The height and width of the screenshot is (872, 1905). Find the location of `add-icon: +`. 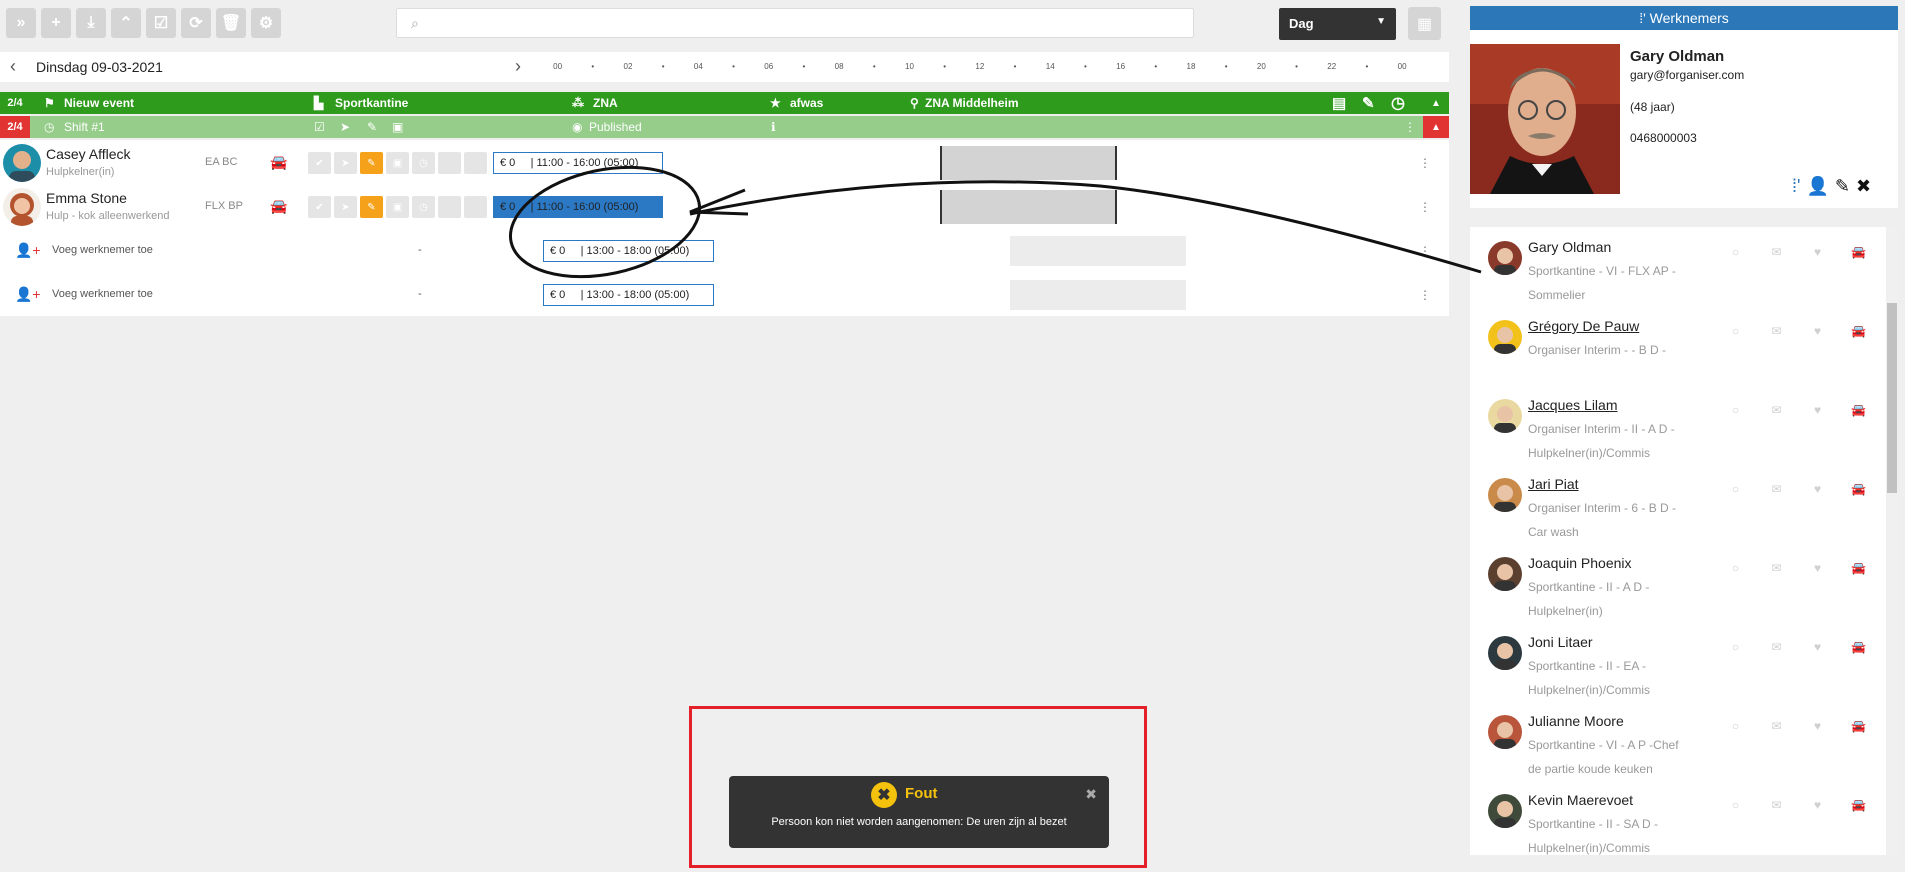

add-icon: + is located at coordinates (56, 23).